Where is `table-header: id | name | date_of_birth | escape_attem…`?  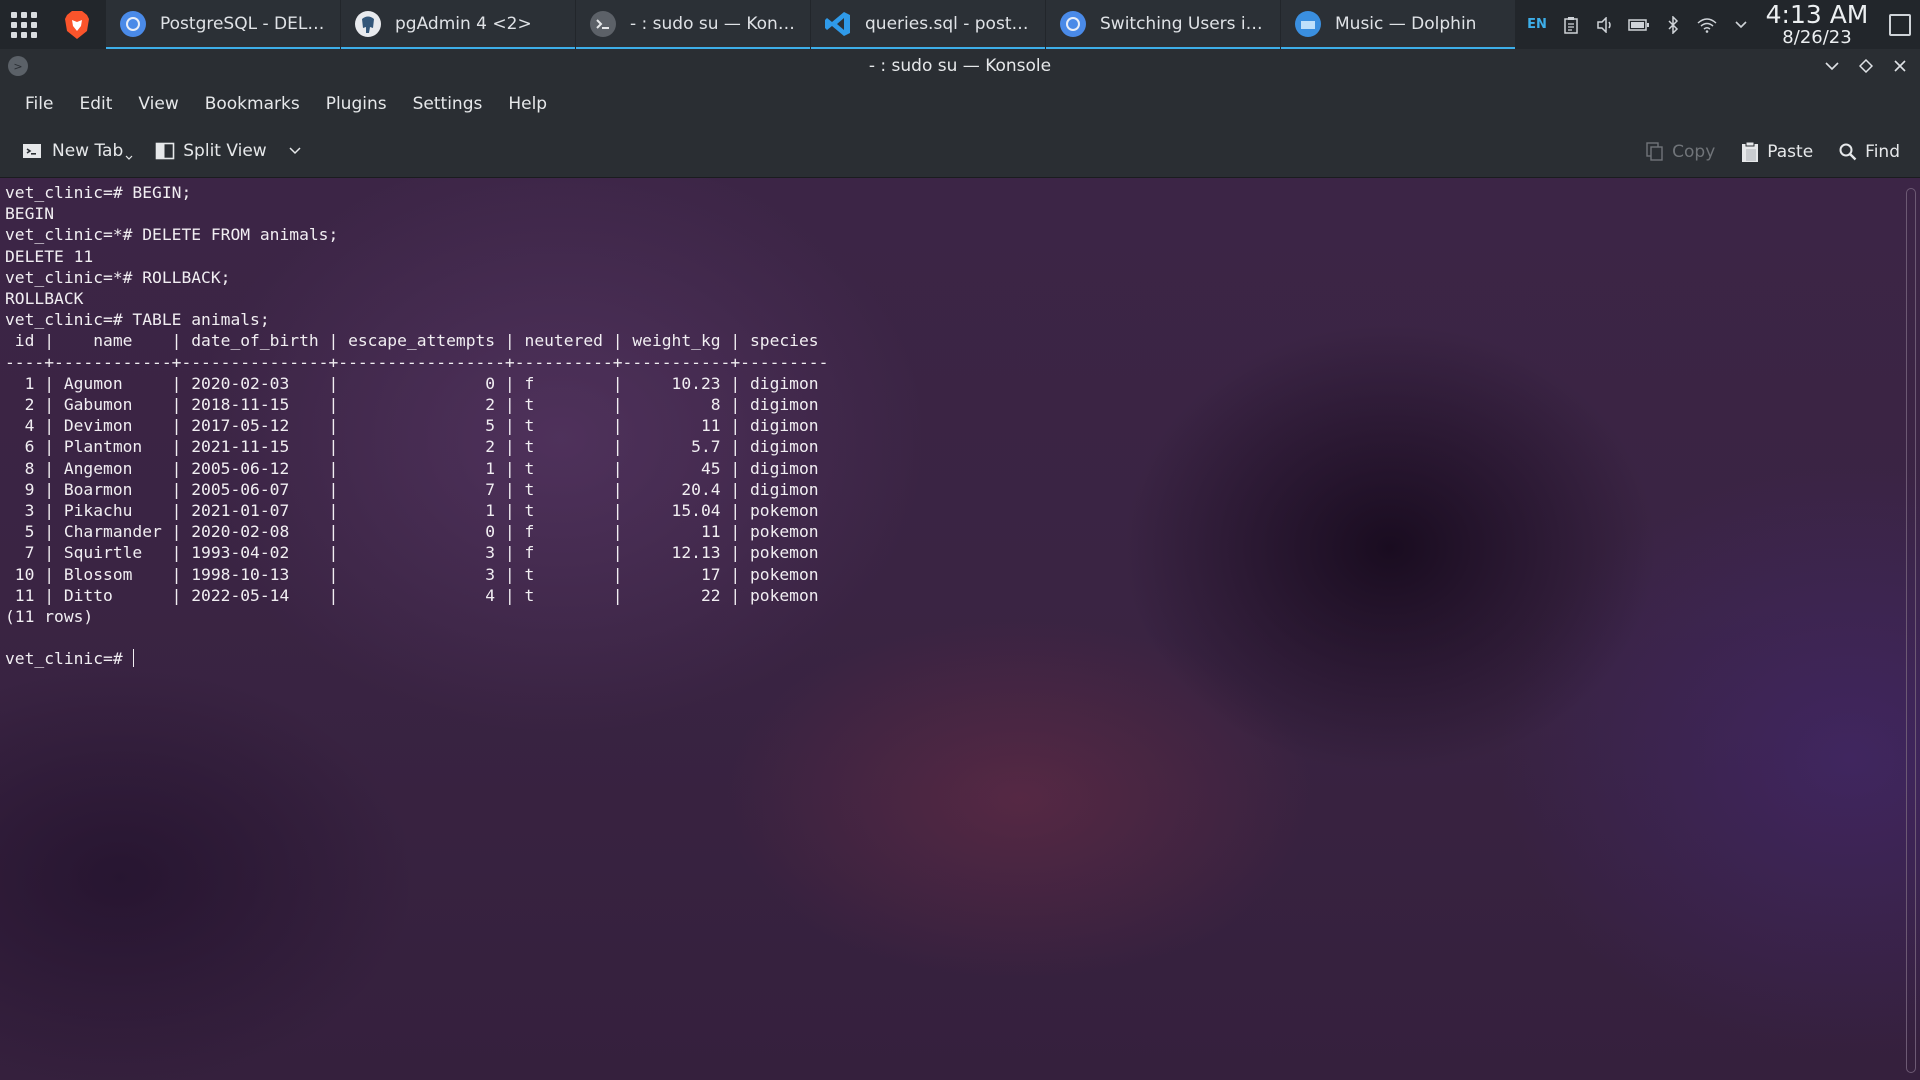 table-header: id | name | date_of_birth | escape_attem… is located at coordinates (412, 341).